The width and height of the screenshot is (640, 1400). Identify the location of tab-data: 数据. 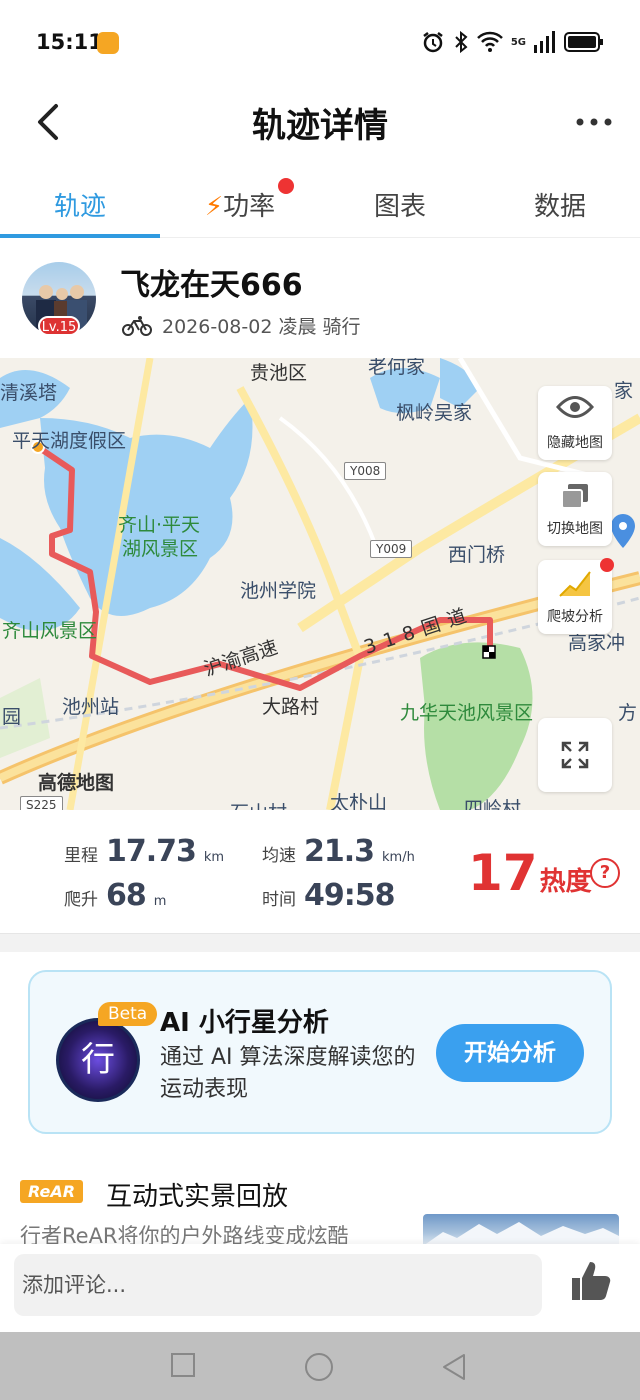
(560, 202).